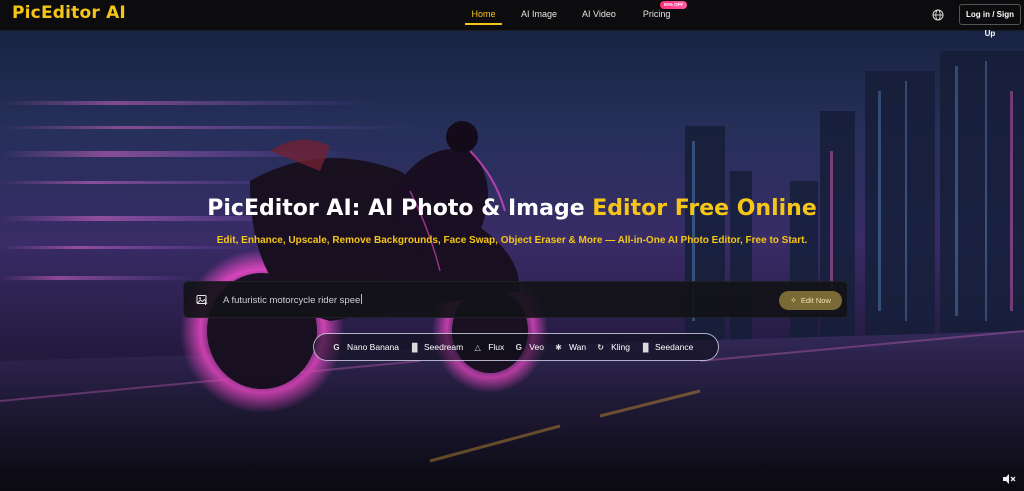  Describe the element at coordinates (539, 12) in the screenshot. I see `nav-ai-image: AI Image` at that location.